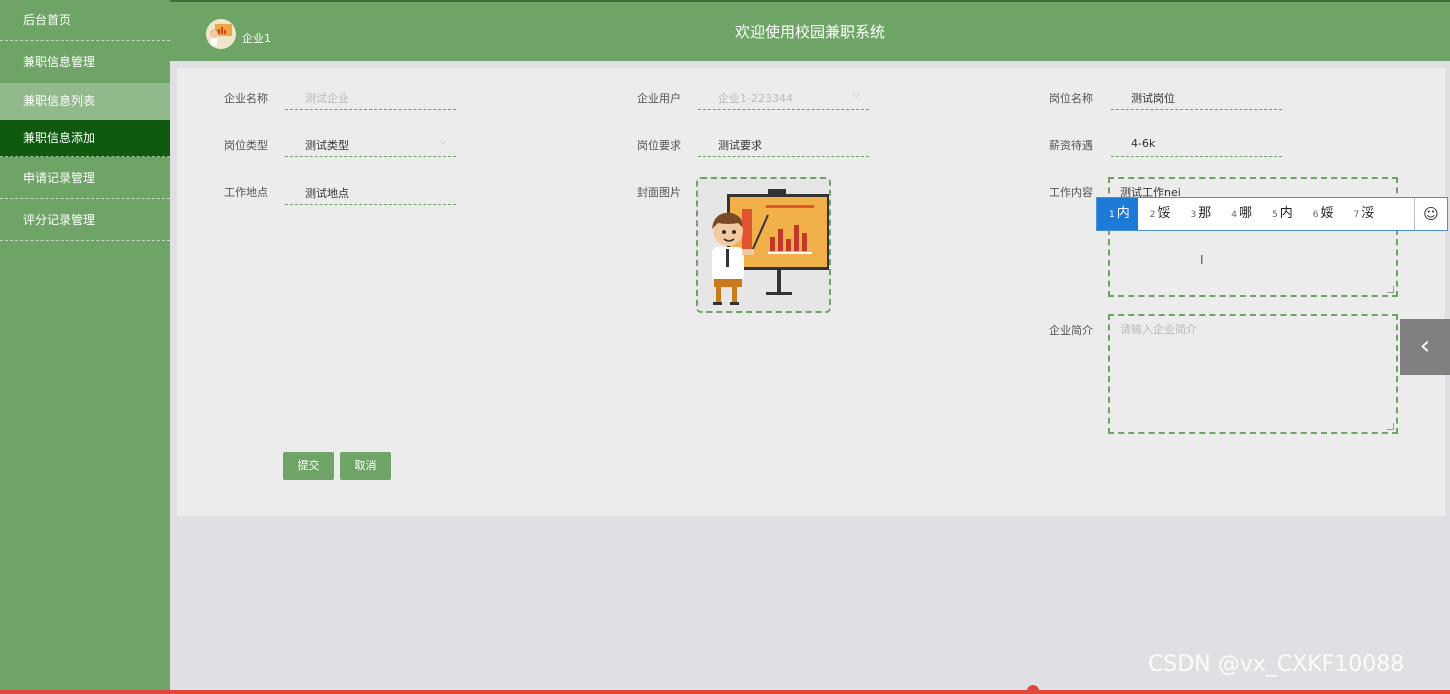  Describe the element at coordinates (1071, 192) in the screenshot. I see `work-content-label: 工作内容` at that location.